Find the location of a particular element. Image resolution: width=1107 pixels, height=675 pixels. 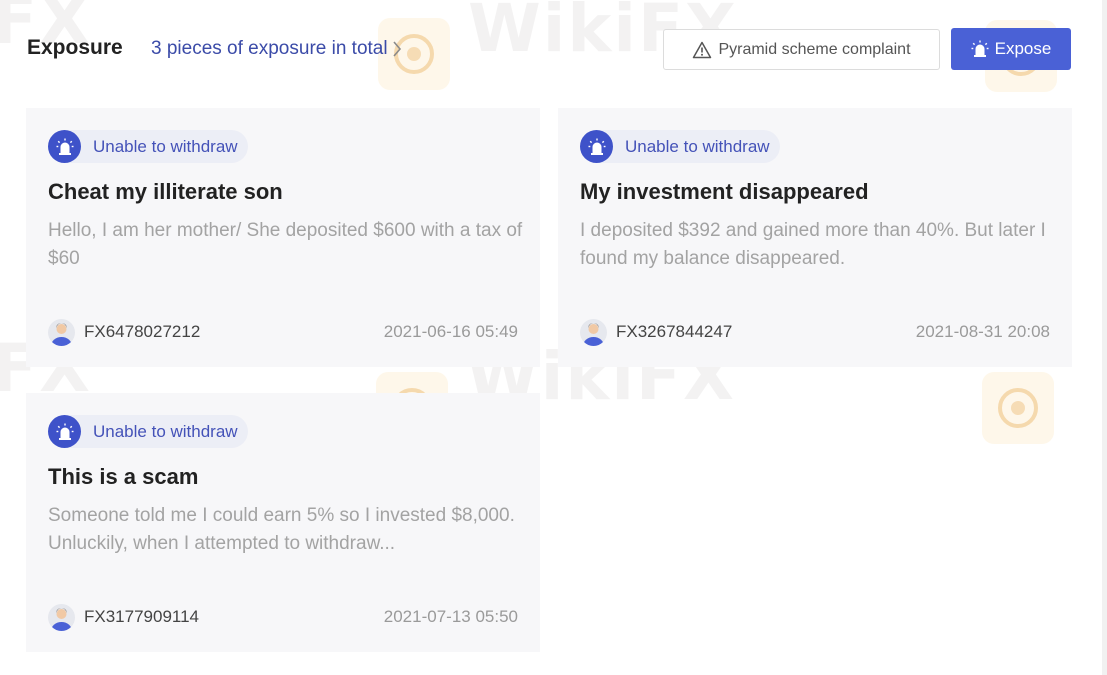

exposure-total-label: 3 pieces of exposure in total is located at coordinates (269, 48).